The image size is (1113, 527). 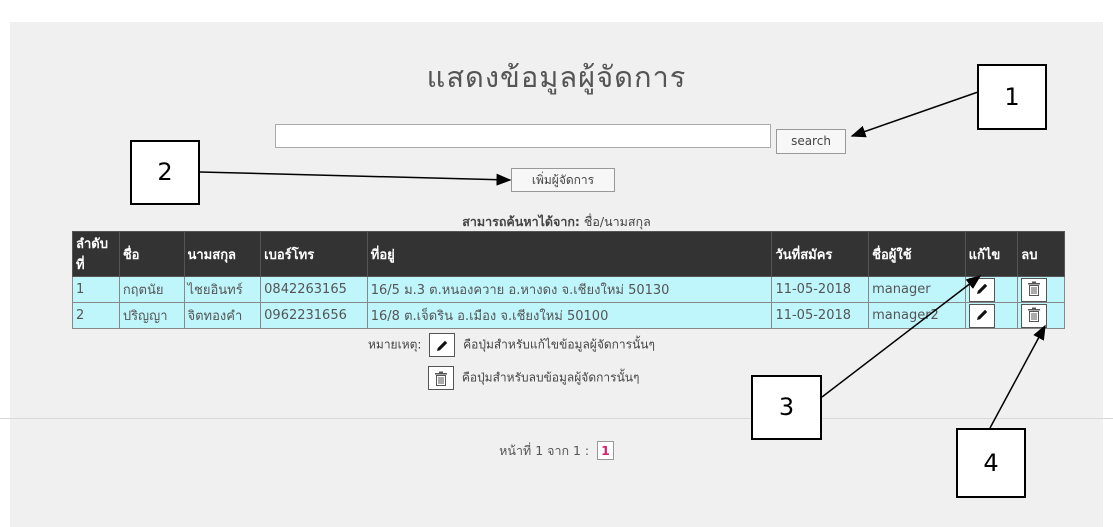 I want to click on callout-1-arrow, so click(x=914, y=114).